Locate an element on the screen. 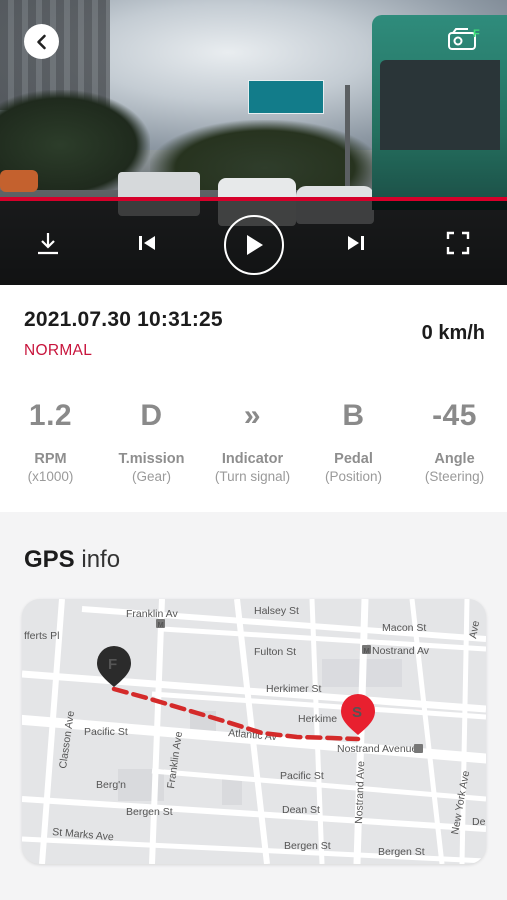  download-button is located at coordinates (48, 243).